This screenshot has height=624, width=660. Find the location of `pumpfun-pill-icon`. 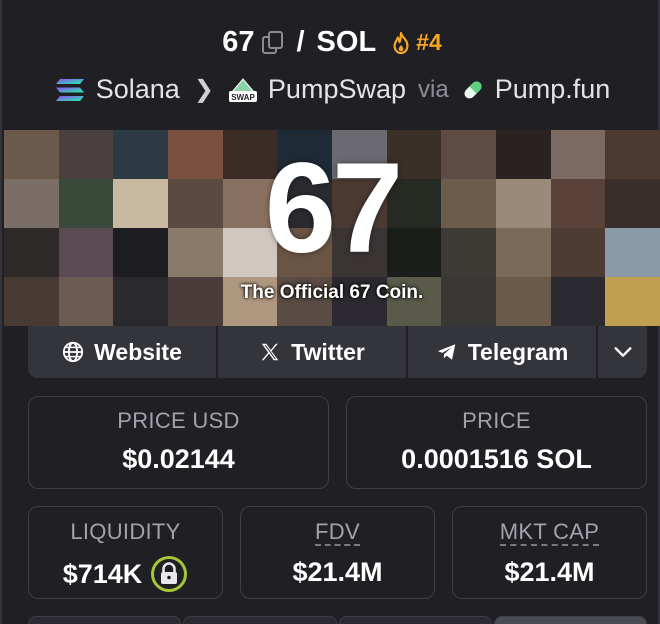

pumpfun-pill-icon is located at coordinates (473, 89).